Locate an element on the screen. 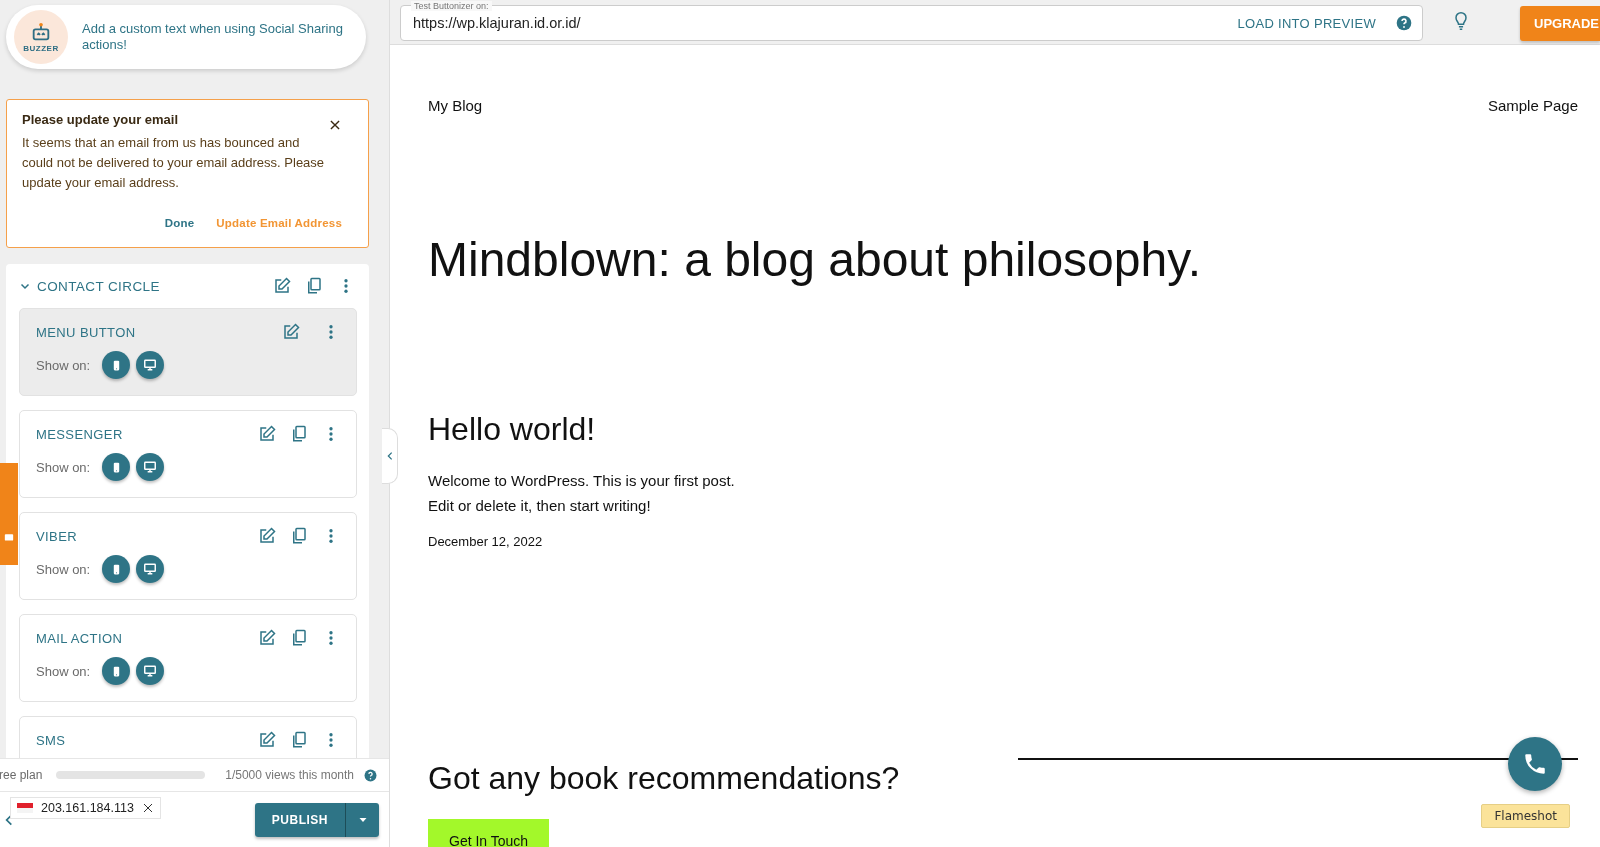 This screenshot has height=847, width=1600. notice-message: It seems that an email from us has bounced and could not be delivered to your email address. Please update your email address. is located at coordinates (174, 163).